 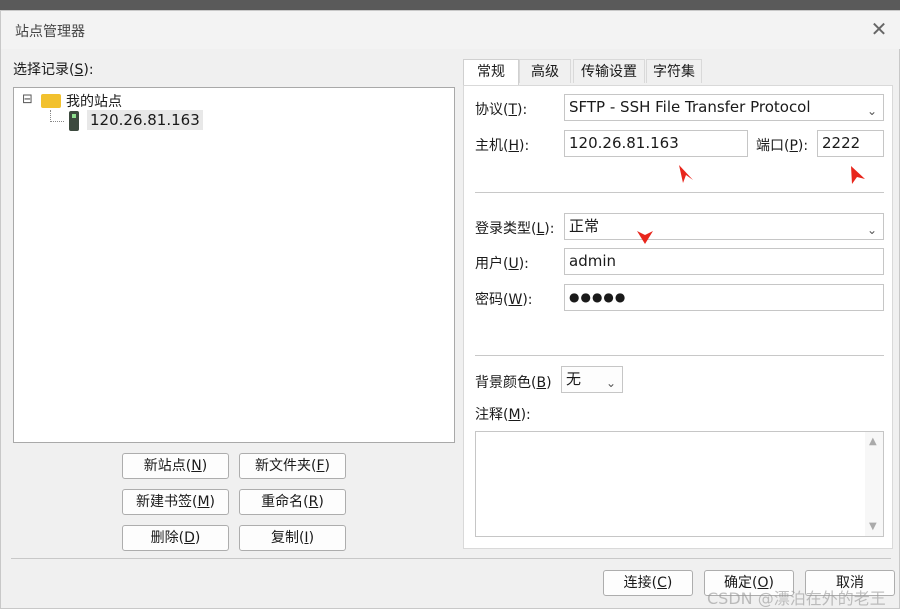 I want to click on user-label: 用户(U):, so click(x=502, y=264).